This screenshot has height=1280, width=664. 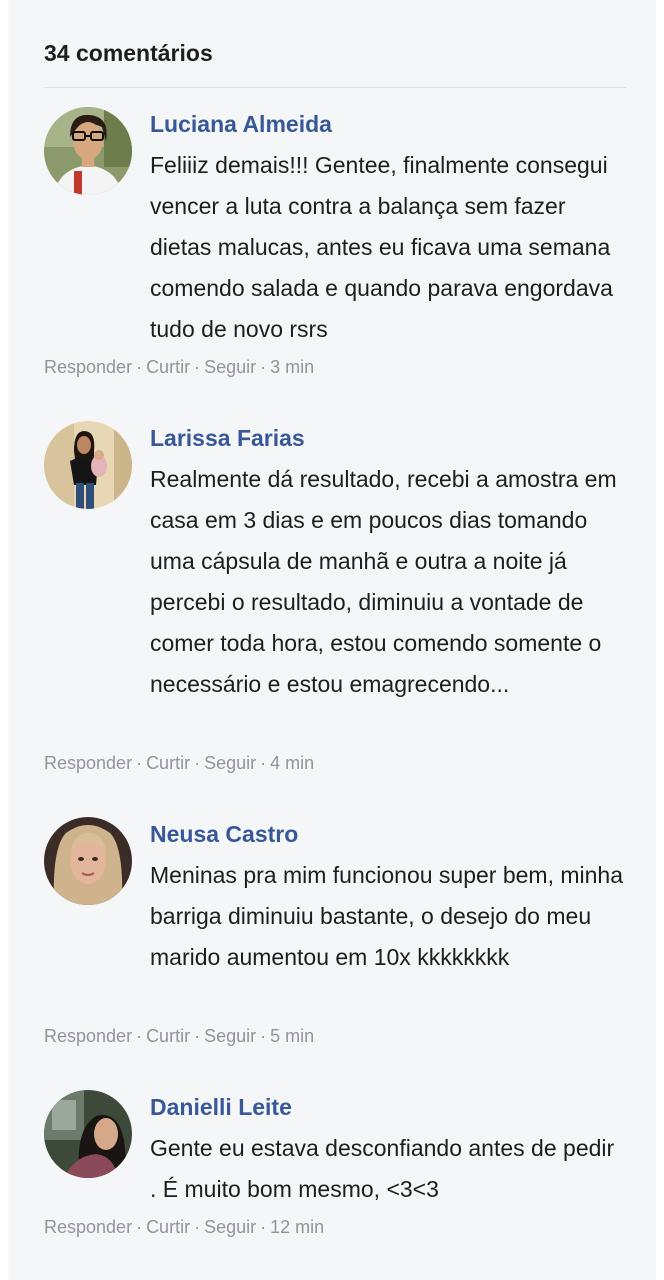 I want to click on comments-count-heading: 34 comentários, so click(x=128, y=53).